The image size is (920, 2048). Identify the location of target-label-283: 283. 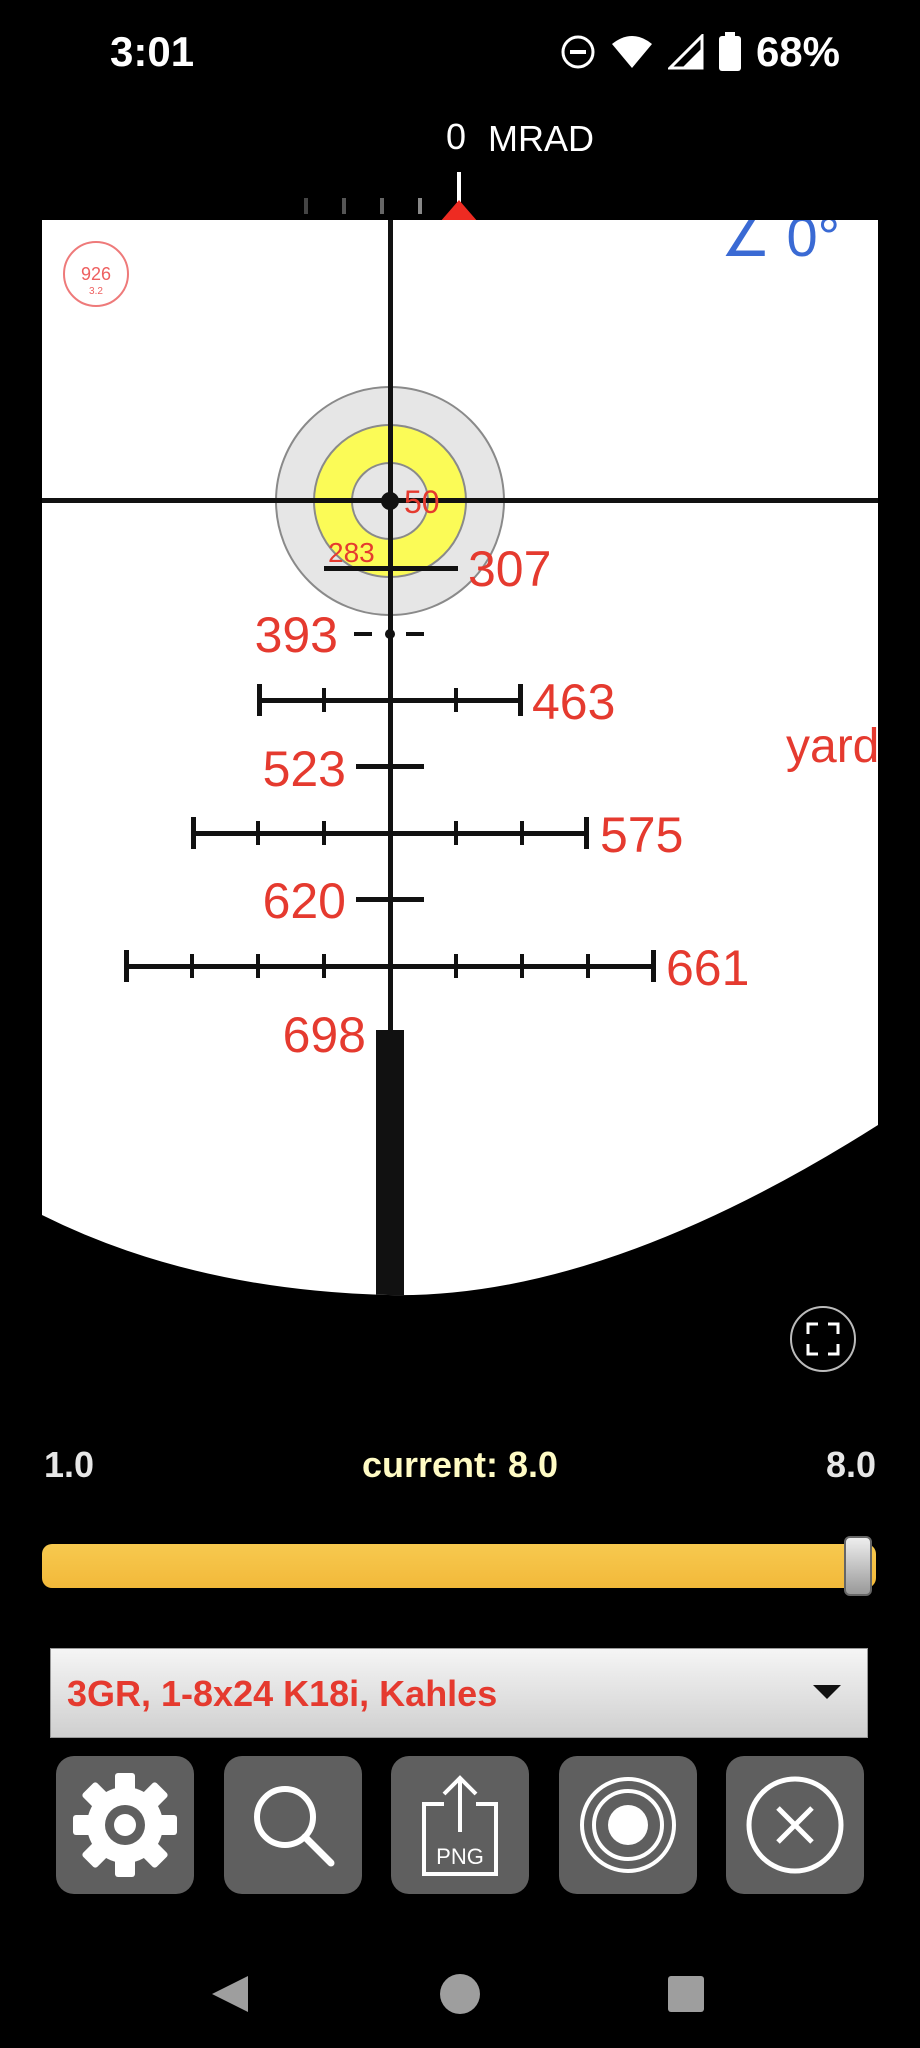
(351, 552).